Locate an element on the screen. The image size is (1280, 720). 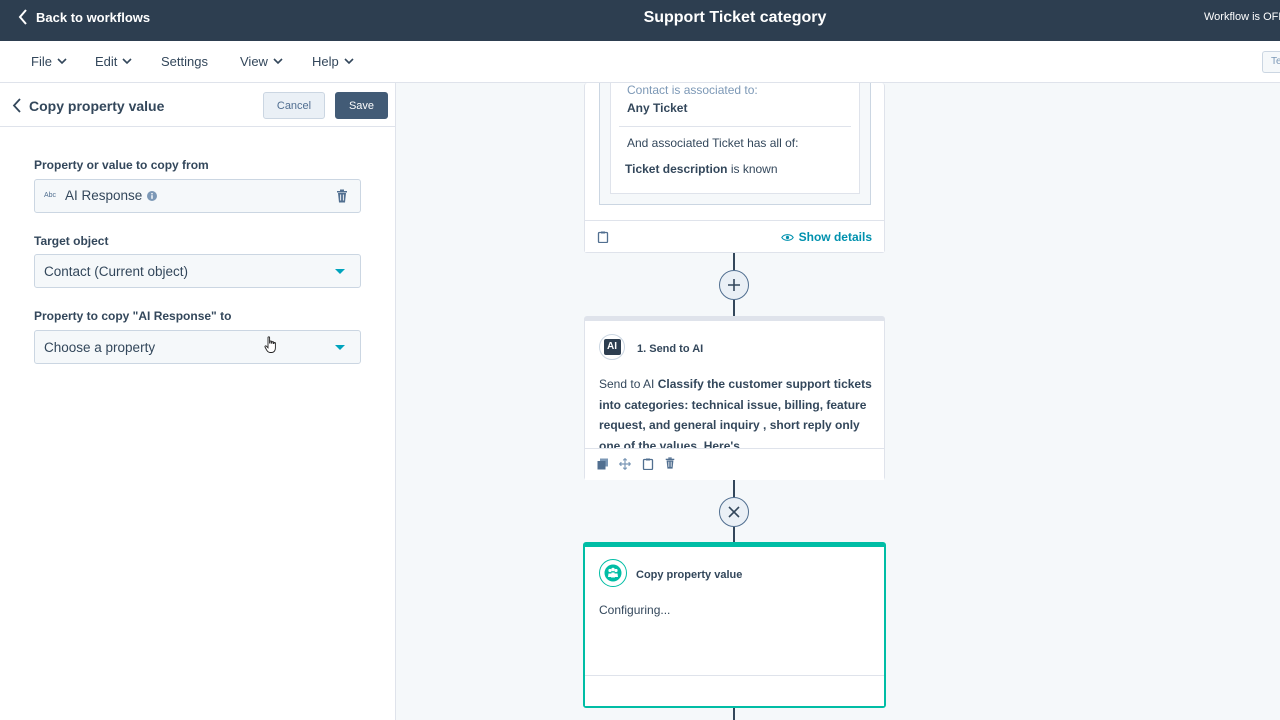
trigger-line-1: Contact is associated to: is located at coordinates (692, 90).